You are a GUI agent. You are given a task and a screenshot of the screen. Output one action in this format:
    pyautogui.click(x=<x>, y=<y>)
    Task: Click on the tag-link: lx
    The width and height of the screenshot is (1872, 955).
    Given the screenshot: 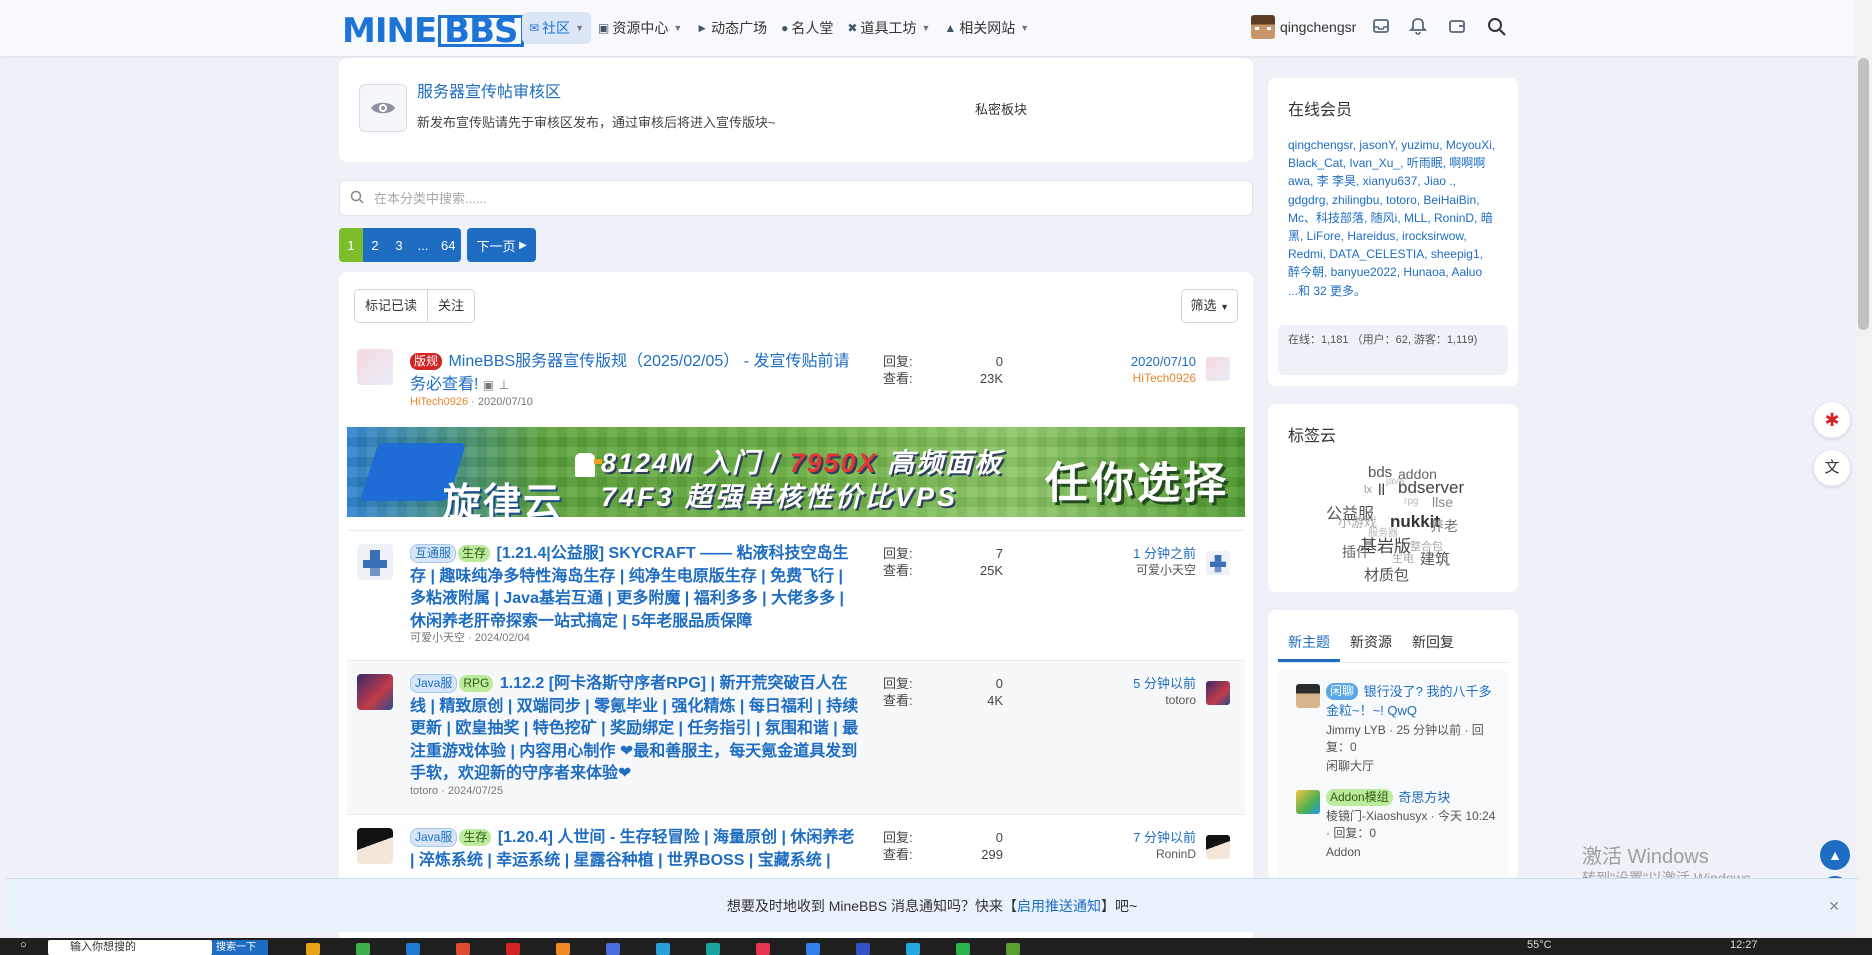 What is the action you would take?
    pyautogui.click(x=1368, y=490)
    